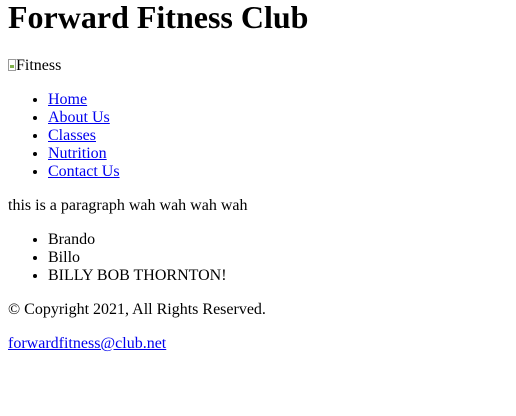 The height and width of the screenshot is (416, 516). I want to click on nav-item-contact-us: Contact Us, so click(278, 172).